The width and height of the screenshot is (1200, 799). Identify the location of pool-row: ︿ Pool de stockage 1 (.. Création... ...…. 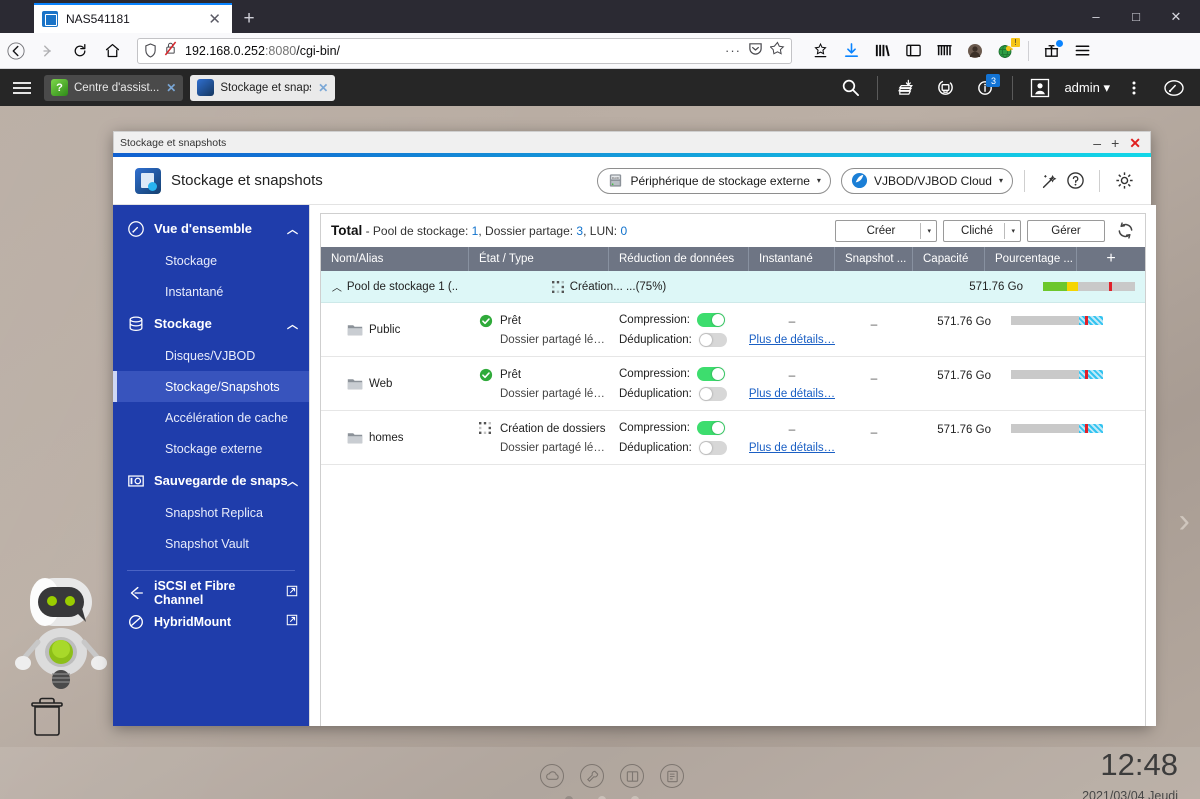
(733, 287).